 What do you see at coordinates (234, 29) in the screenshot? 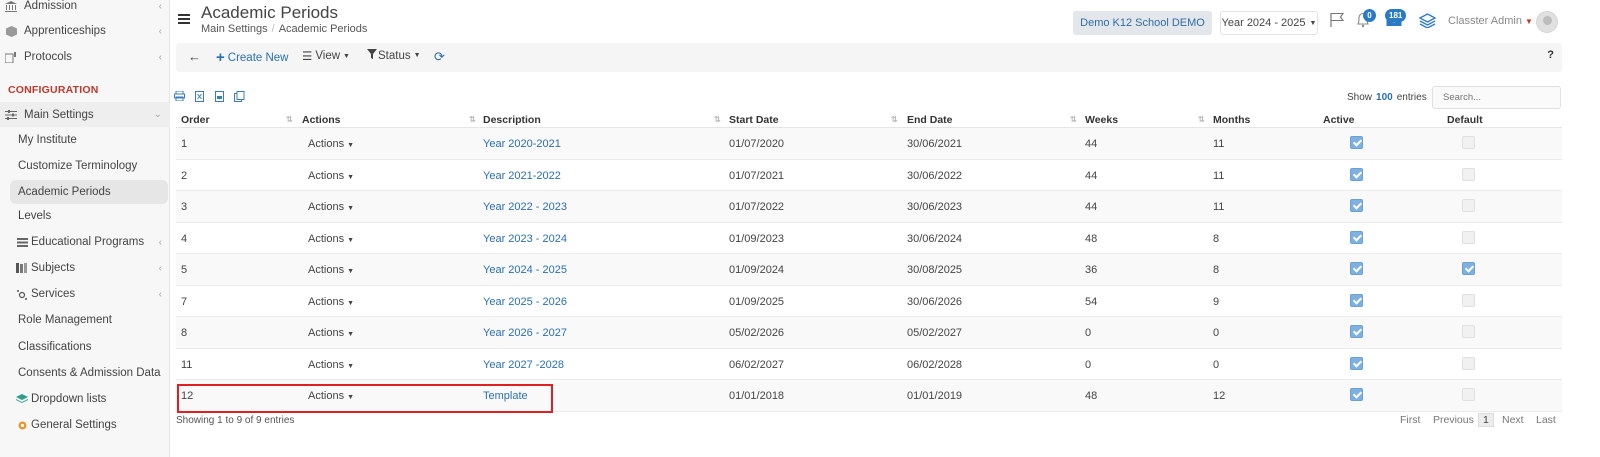
I see `breadcrumb-item: Main Settings` at bounding box center [234, 29].